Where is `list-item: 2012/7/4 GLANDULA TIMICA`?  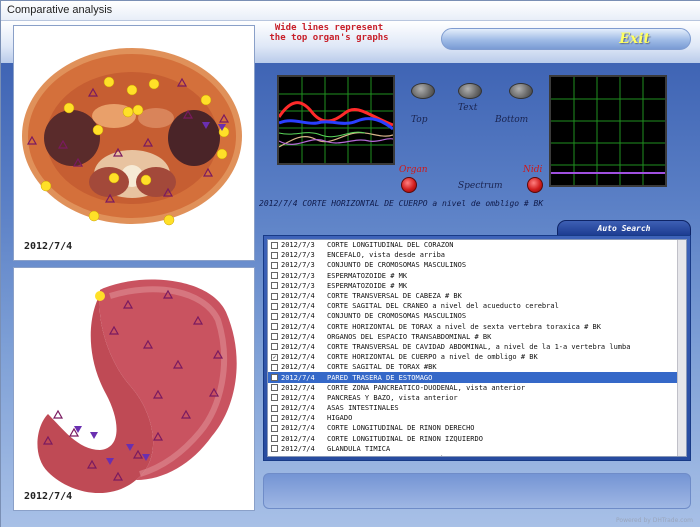
list-item: 2012/7/4 GLANDULA TIMICA is located at coordinates (477, 449).